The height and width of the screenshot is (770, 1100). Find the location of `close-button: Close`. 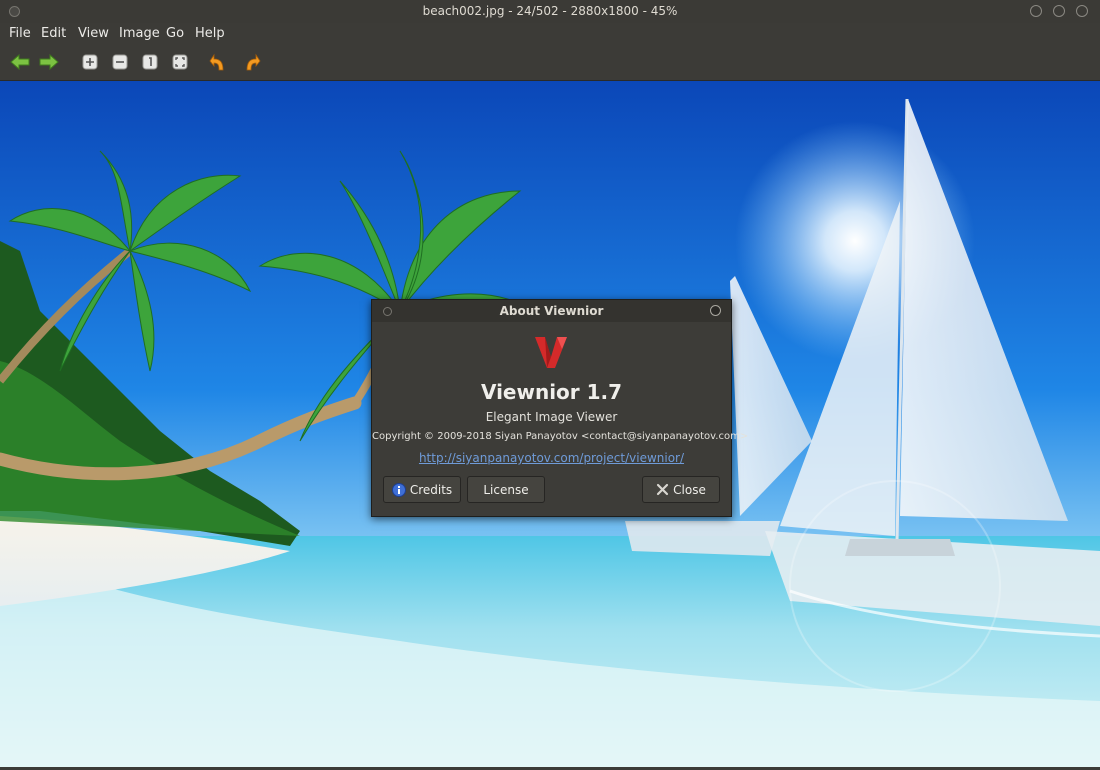

close-button: Close is located at coordinates (681, 489).